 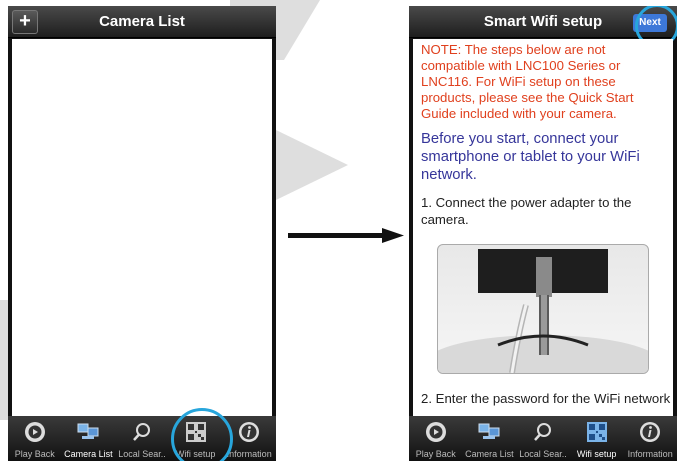 I want to click on screen-title: Camera List, so click(x=142, y=21).